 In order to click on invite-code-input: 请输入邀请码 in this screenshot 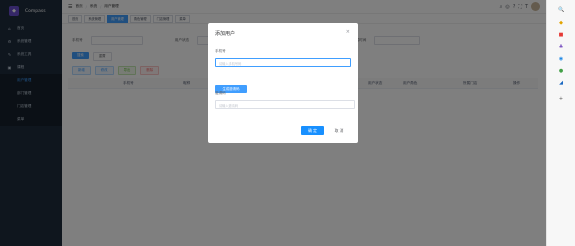, I will do `click(285, 104)`.